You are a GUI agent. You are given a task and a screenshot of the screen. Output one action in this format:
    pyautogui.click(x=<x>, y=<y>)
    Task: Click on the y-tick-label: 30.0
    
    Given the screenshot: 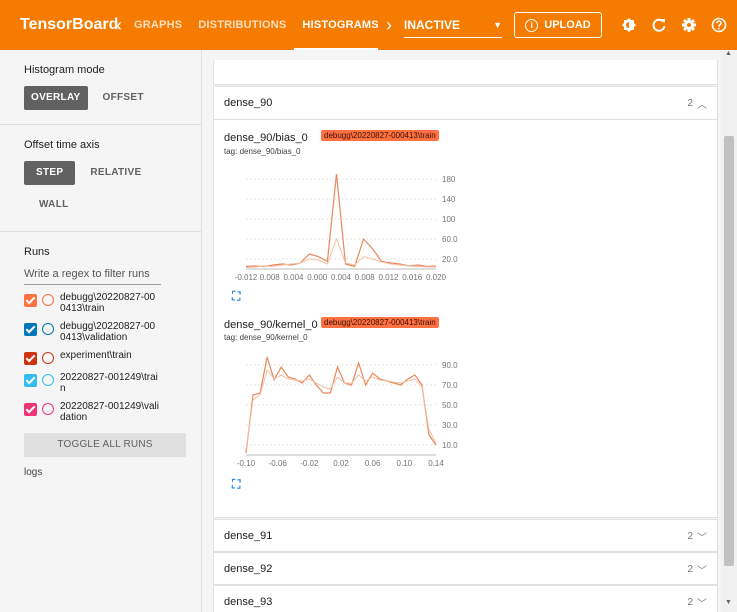 What is the action you would take?
    pyautogui.click(x=450, y=425)
    